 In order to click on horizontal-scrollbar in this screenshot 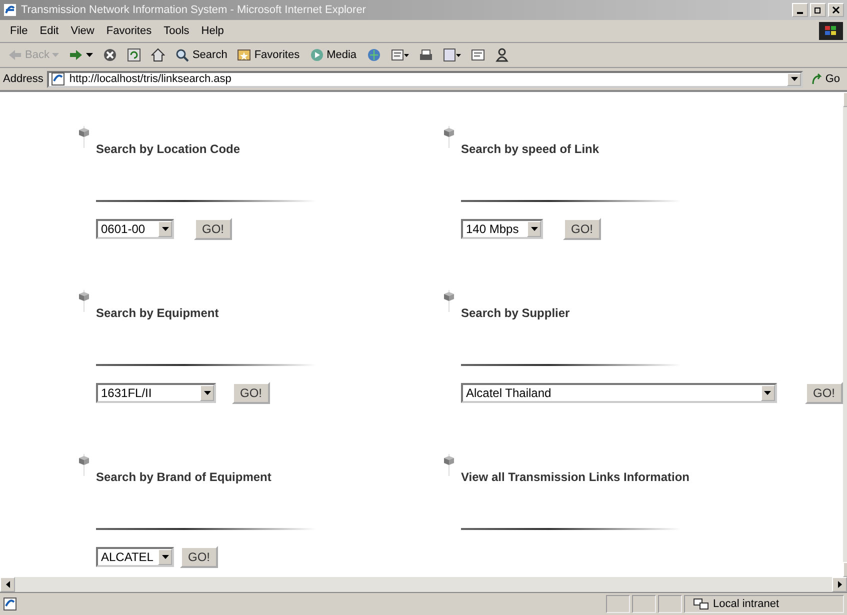, I will do `click(423, 585)`.